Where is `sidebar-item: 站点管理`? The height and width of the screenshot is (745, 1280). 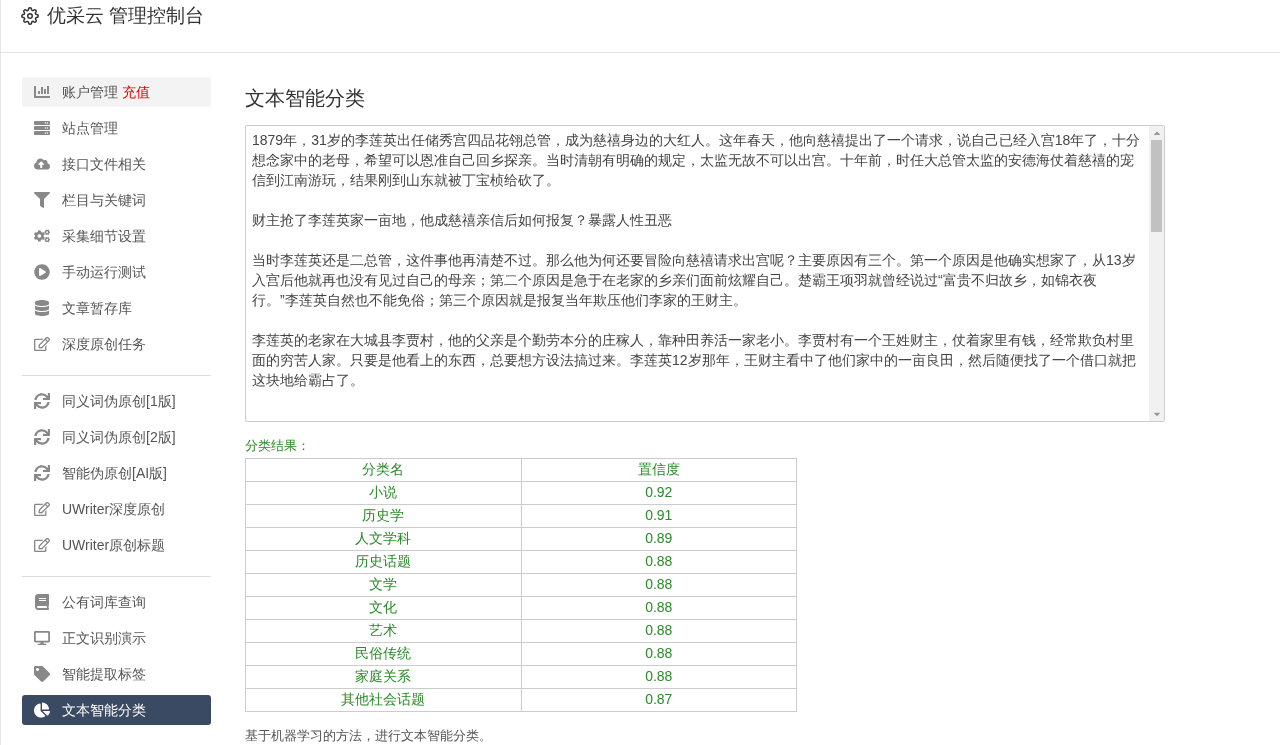 sidebar-item: 站点管理 is located at coordinates (116, 128).